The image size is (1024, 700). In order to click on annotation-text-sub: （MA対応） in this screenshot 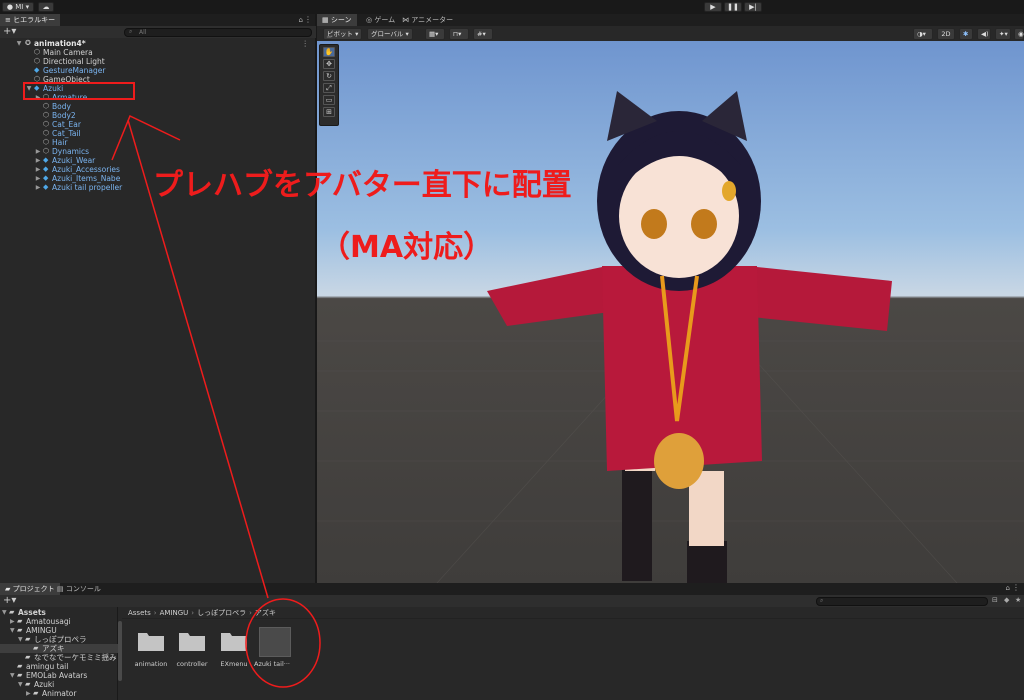, I will do `click(407, 247)`.